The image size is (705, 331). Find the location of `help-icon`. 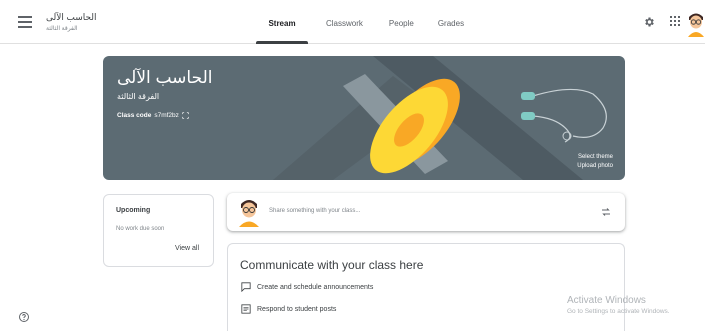

help-icon is located at coordinates (24, 317).